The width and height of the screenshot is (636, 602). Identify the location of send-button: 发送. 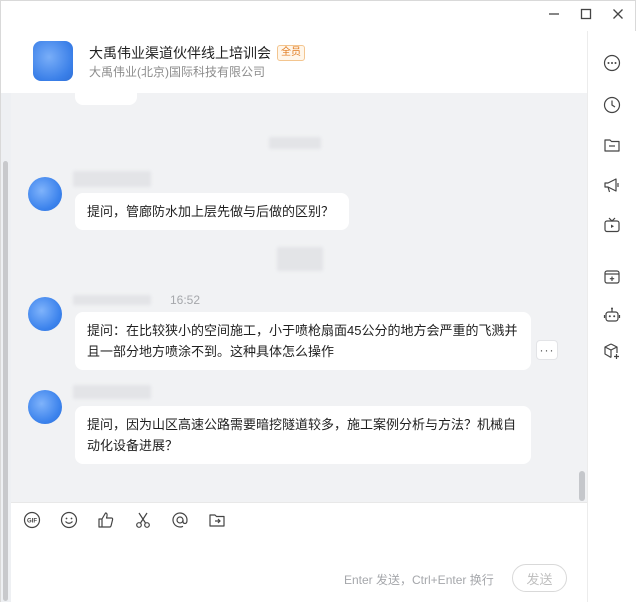
(539, 578).